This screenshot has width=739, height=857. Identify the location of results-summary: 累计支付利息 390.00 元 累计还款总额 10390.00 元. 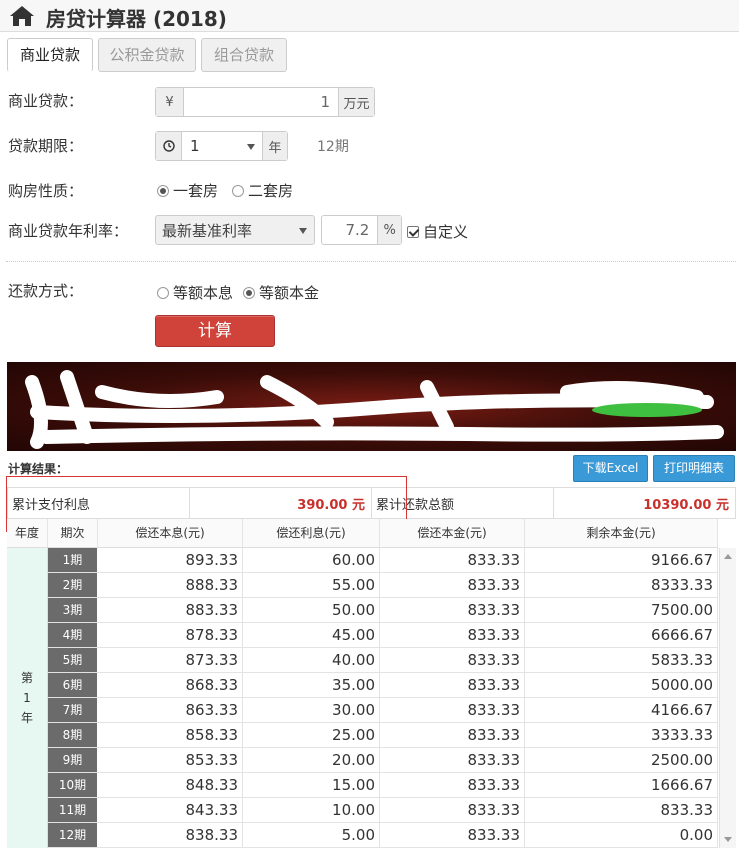
(371, 503).